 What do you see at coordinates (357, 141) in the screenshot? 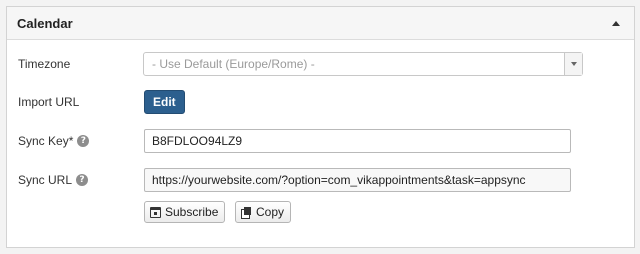
I see `sync-key-input: B8FDLOO94LZ9` at bounding box center [357, 141].